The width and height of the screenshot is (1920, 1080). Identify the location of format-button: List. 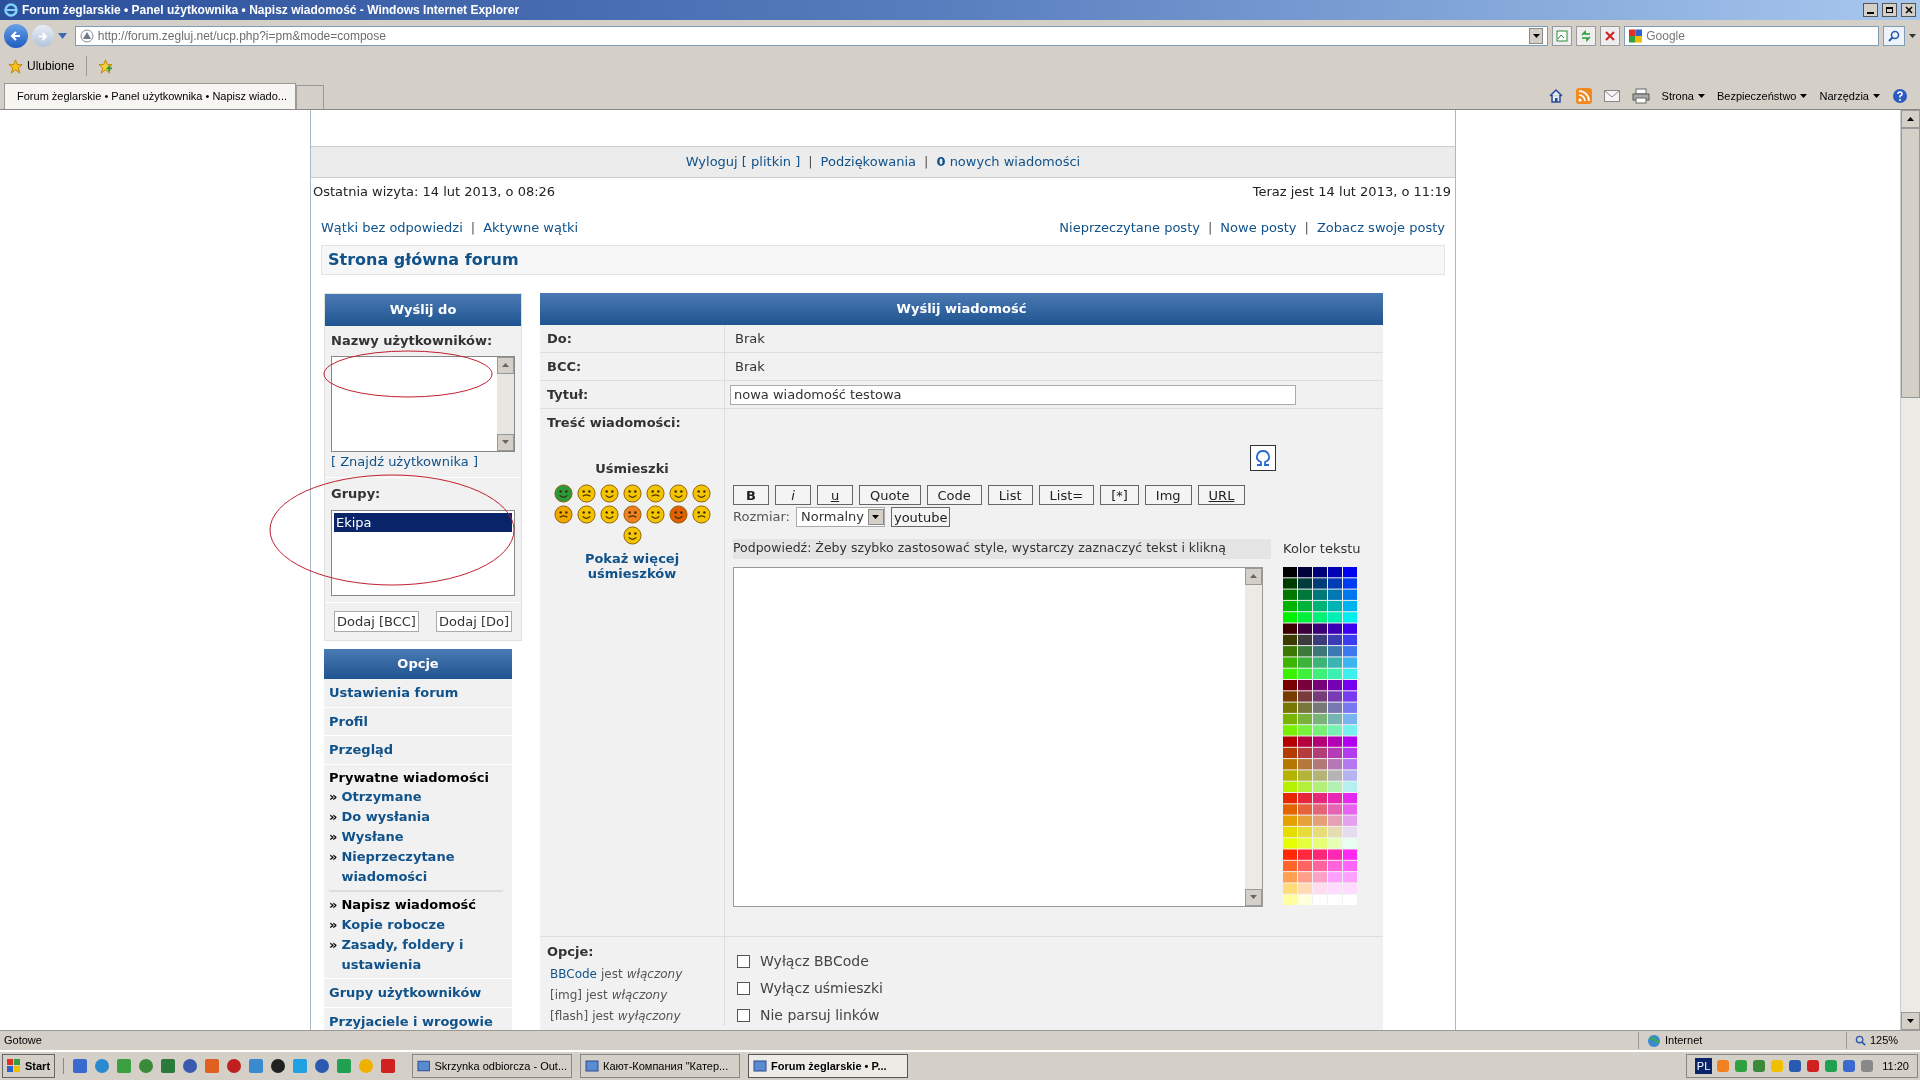
(1010, 495).